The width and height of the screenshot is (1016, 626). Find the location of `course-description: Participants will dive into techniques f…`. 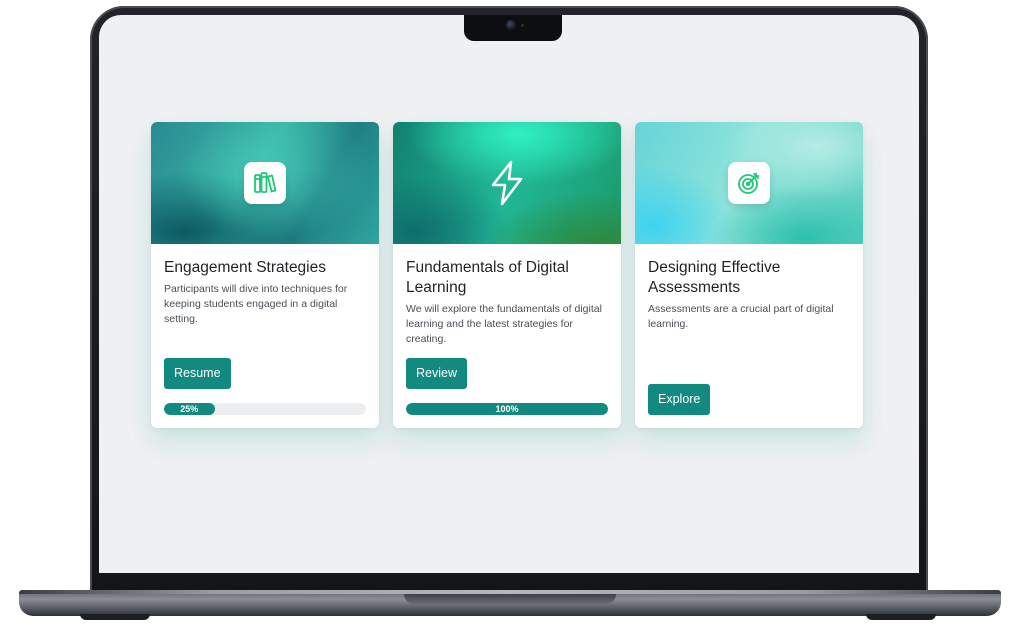

course-description: Participants will dive into techniques f… is located at coordinates (256, 304).